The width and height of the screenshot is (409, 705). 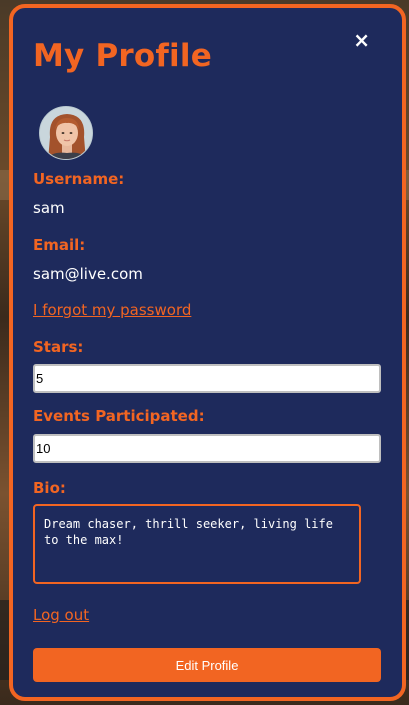 What do you see at coordinates (79, 179) in the screenshot?
I see `username-label: Username:` at bounding box center [79, 179].